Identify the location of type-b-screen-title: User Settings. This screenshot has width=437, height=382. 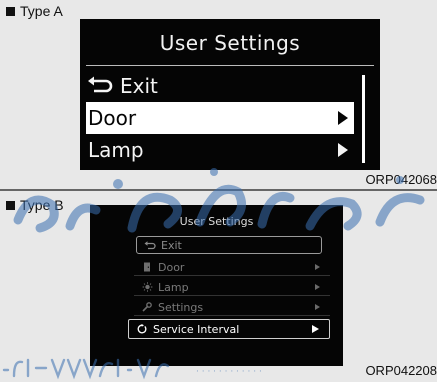
(216, 221).